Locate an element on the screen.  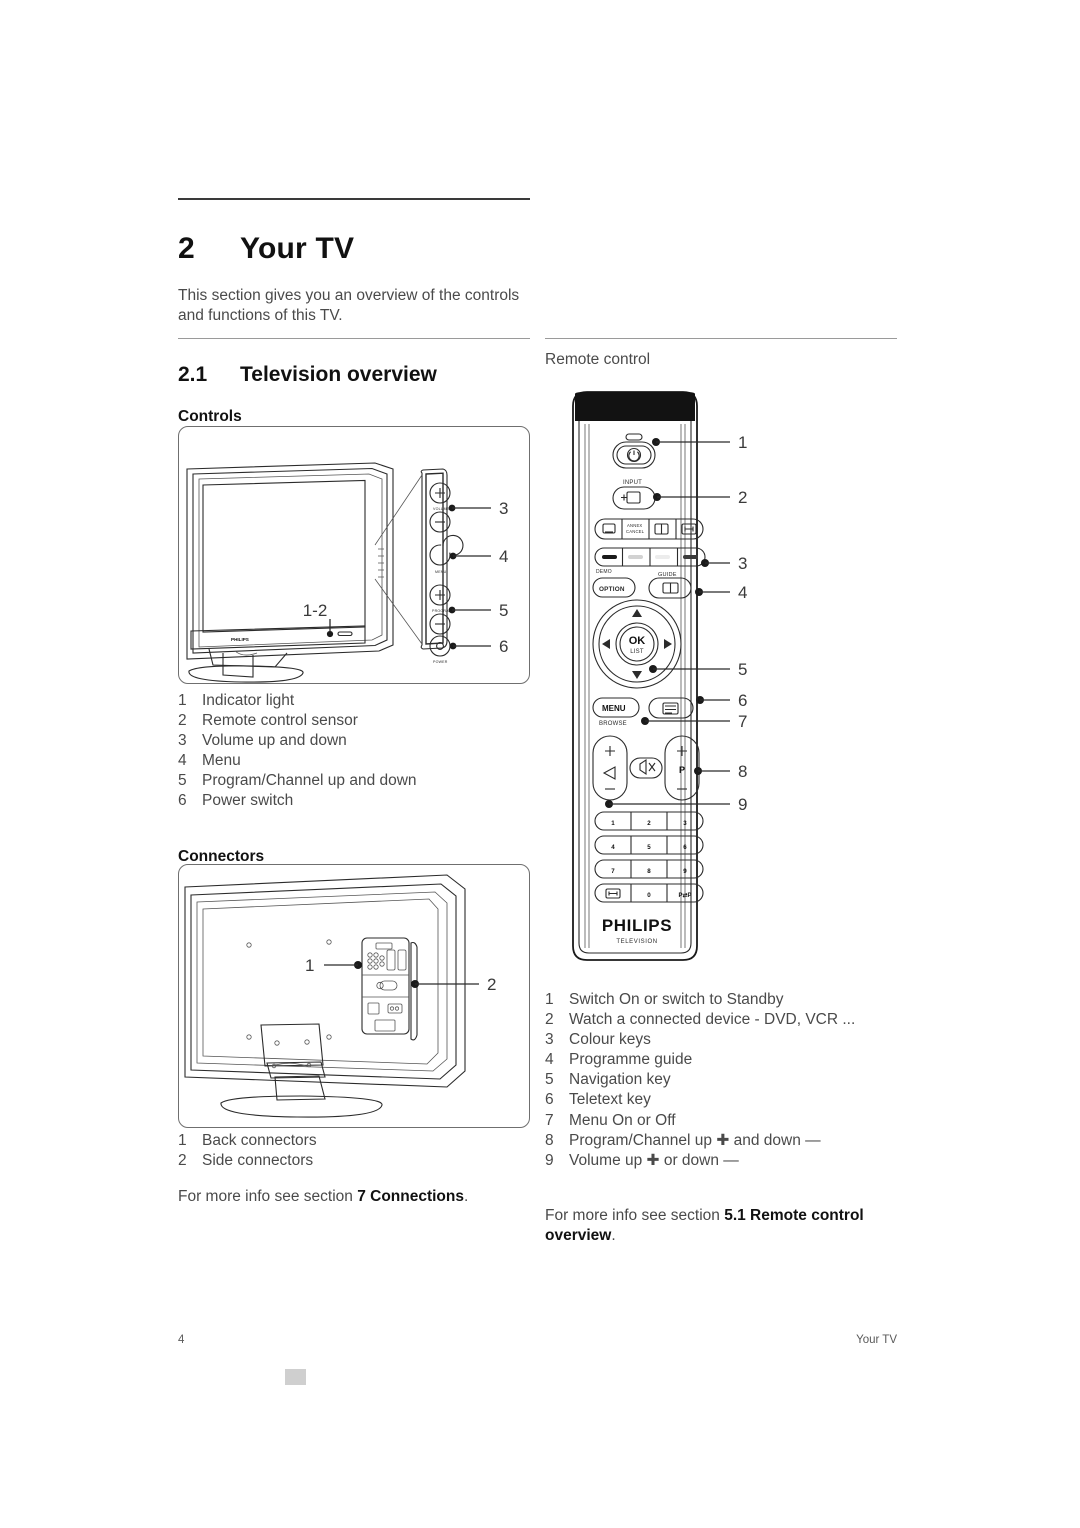
numpad-key-5: 5 is located at coordinates (649, 847).